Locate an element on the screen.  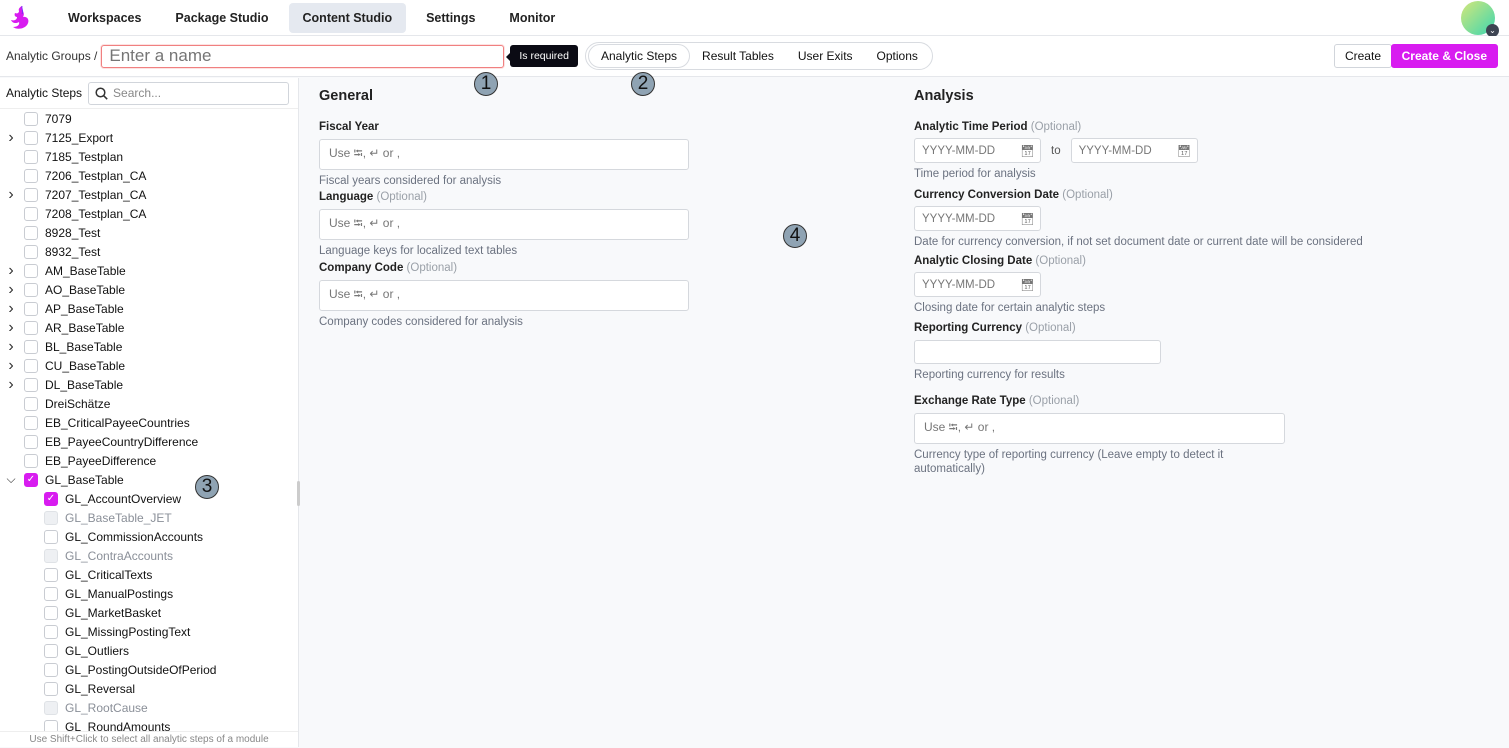
tab-result-tables: Result Tables is located at coordinates (738, 56).